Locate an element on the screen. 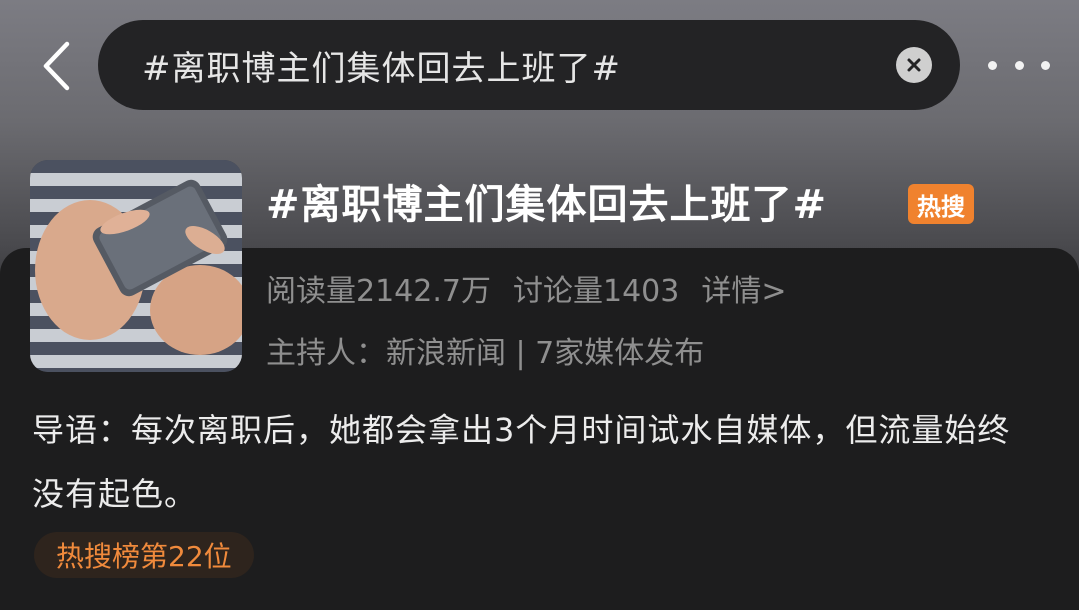 The height and width of the screenshot is (610, 1079). read-count: 阅读量2142.7万 is located at coordinates (378, 291).